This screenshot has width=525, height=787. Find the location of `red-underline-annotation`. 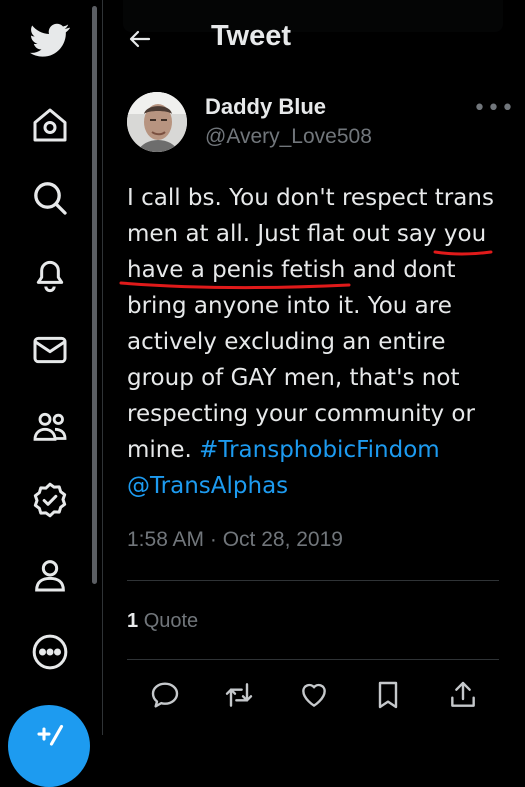

red-underline-annotation is located at coordinates (306, 270).